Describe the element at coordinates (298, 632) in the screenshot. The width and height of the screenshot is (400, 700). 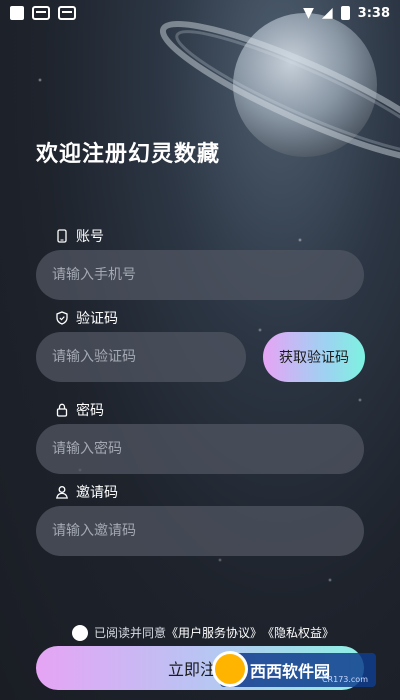
I see `privacy-link: 《隐私权益》` at that location.